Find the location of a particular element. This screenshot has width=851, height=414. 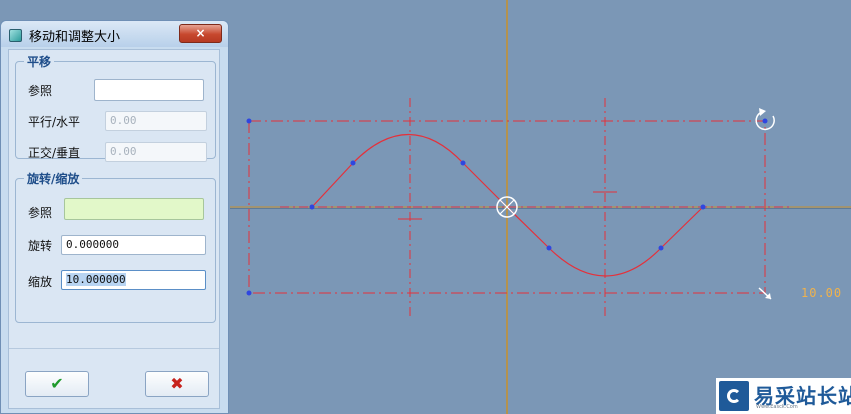

cancel-button: ✖ is located at coordinates (177, 384).